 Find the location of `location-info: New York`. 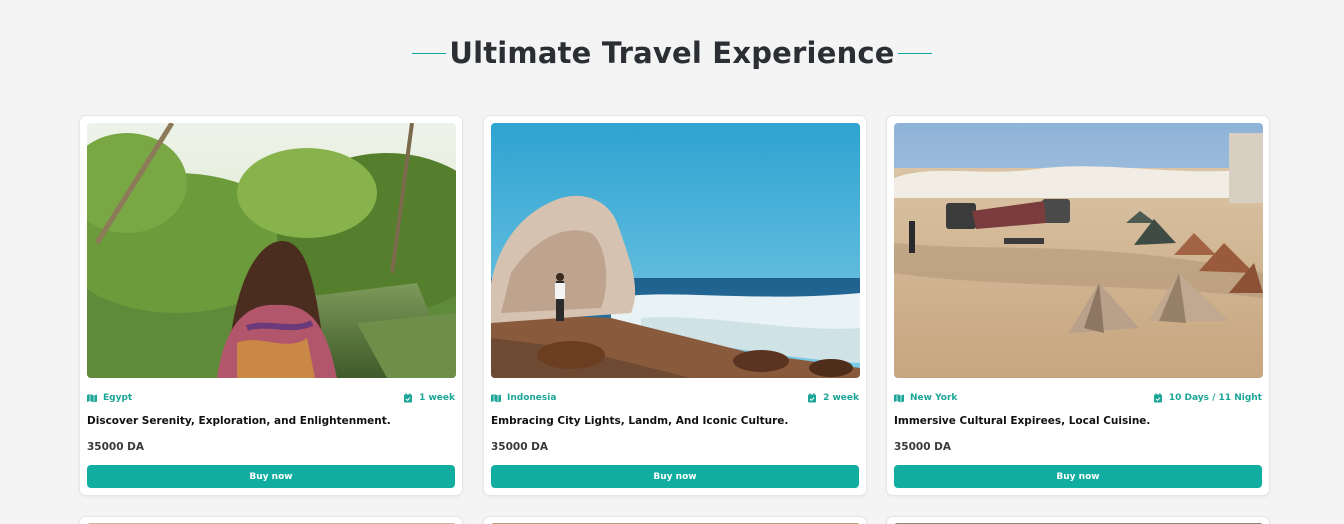

location-info: New York is located at coordinates (925, 398).